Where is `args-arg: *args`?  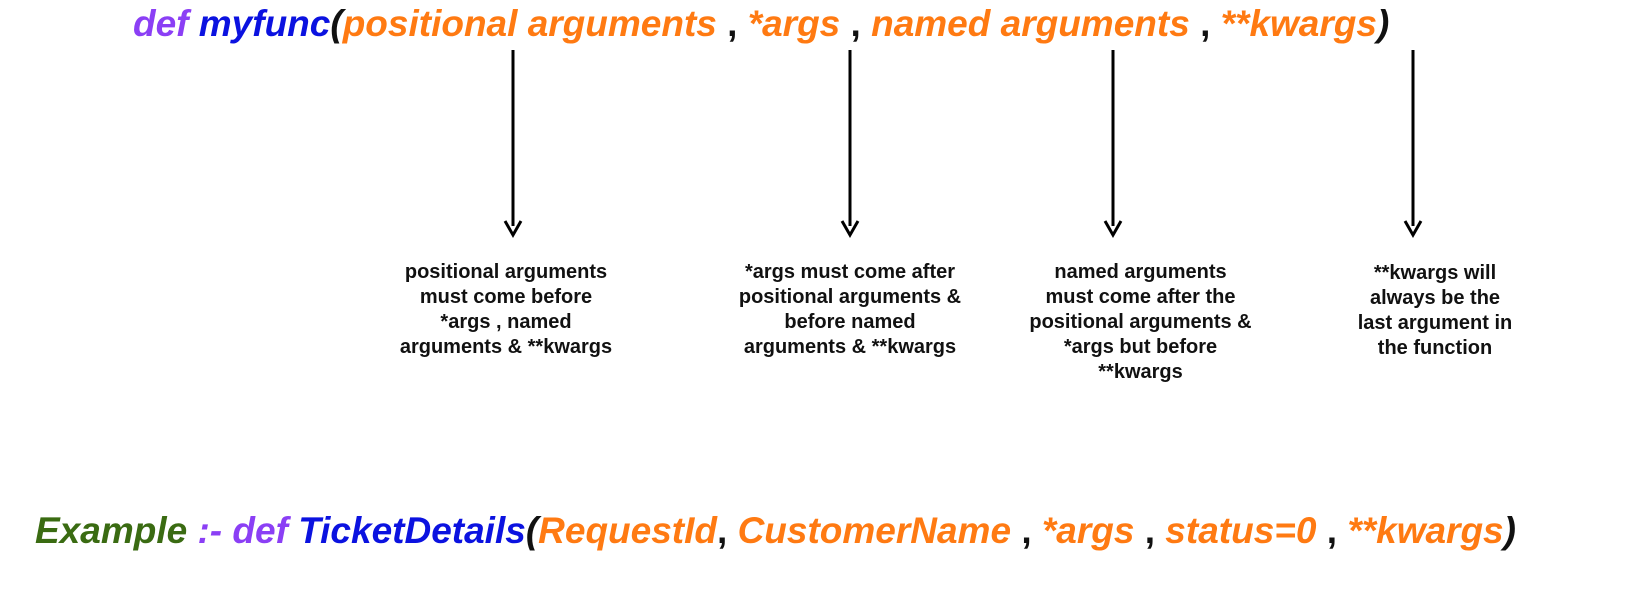 args-arg: *args is located at coordinates (1088, 530).